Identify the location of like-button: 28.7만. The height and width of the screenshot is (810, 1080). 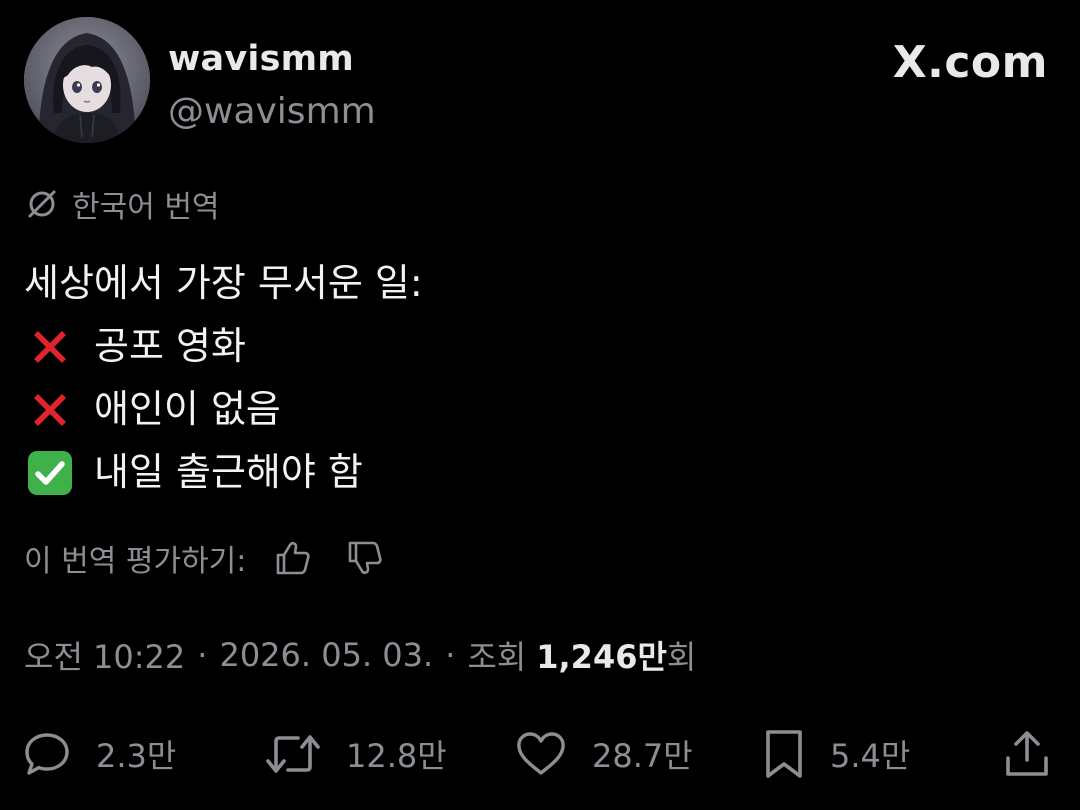
(603, 754).